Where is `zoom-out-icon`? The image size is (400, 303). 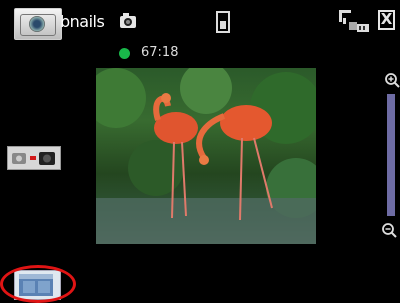 zoom-out-icon is located at coordinates (389, 230).